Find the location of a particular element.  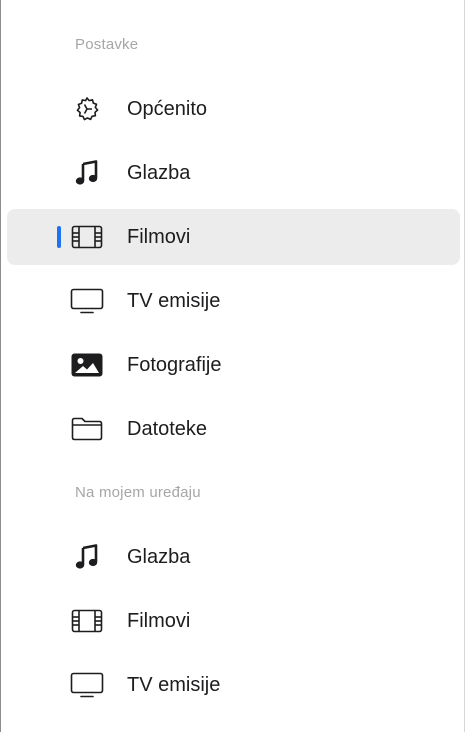

sidebar-item-device-music: Glazba is located at coordinates (233, 557).